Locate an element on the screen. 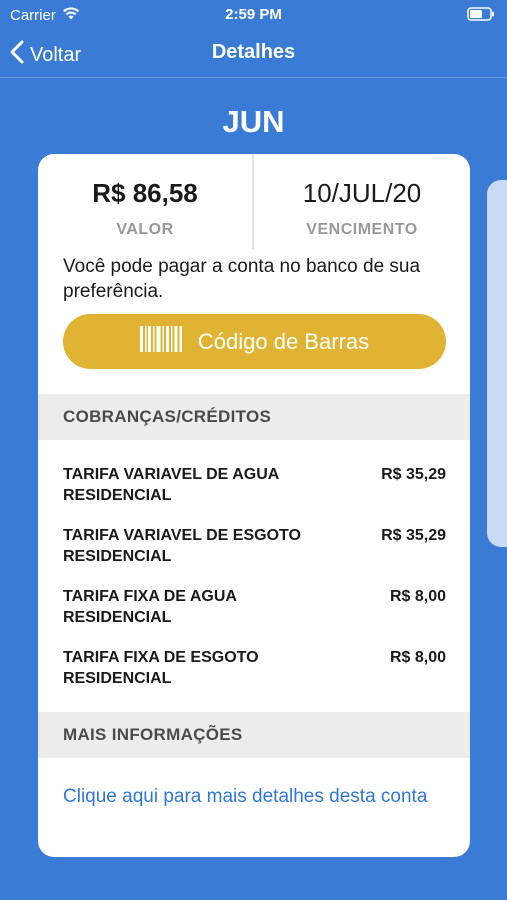 The image size is (507, 900). charge-name: TARIFA VARIAVEL DE ESGOTO RESIDENCIAL is located at coordinates (182, 546).